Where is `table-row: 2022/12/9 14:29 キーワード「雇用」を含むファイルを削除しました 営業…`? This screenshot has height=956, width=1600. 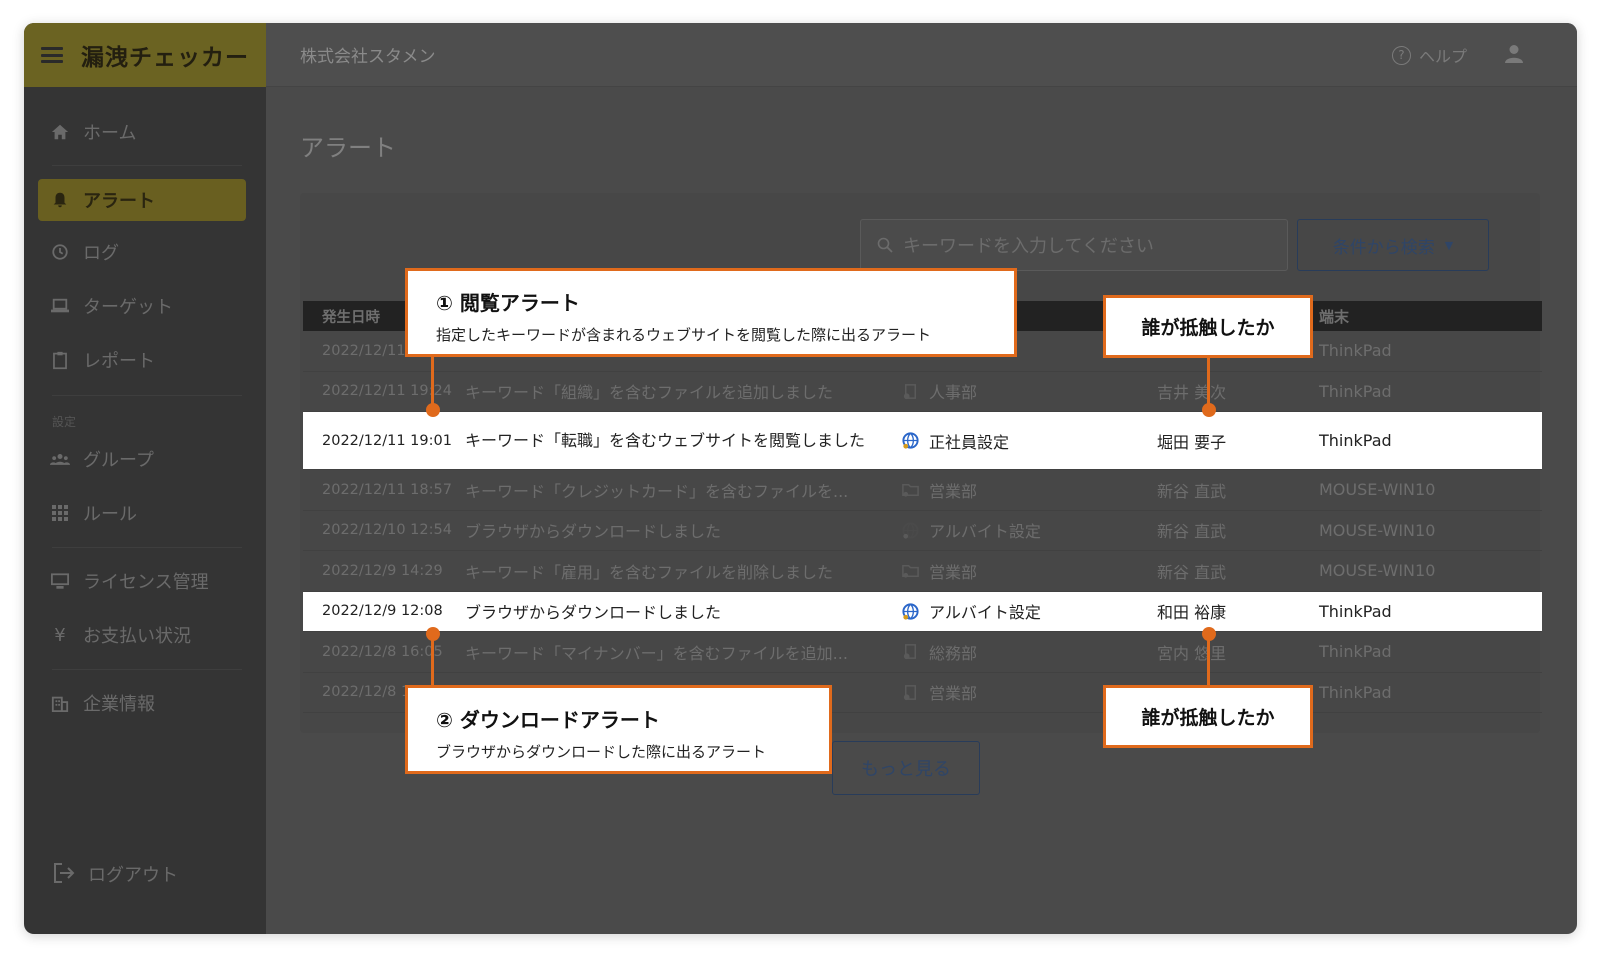
table-row: 2022/12/9 14:29 キーワード「雇用」を含むファイルを削除しました 営業… is located at coordinates (922, 571).